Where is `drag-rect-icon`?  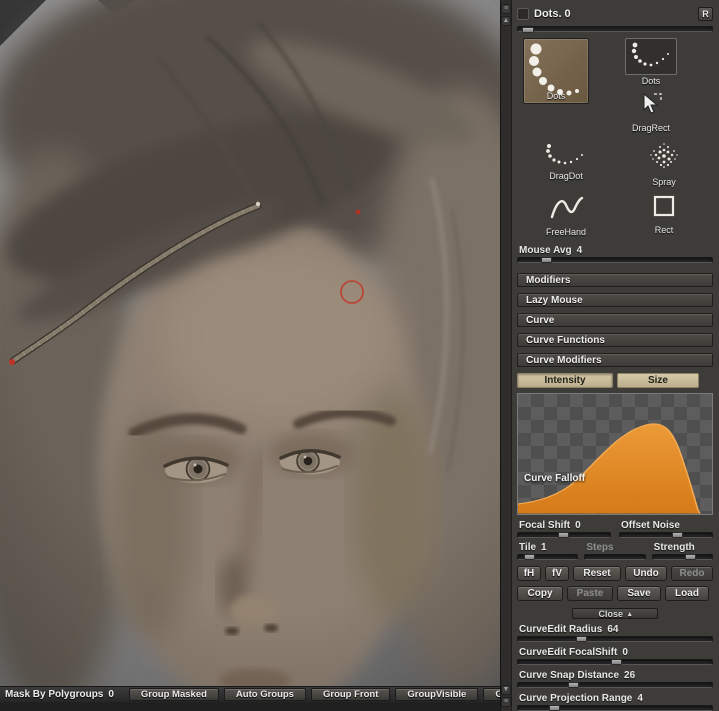
drag-rect-icon is located at coordinates (652, 104).